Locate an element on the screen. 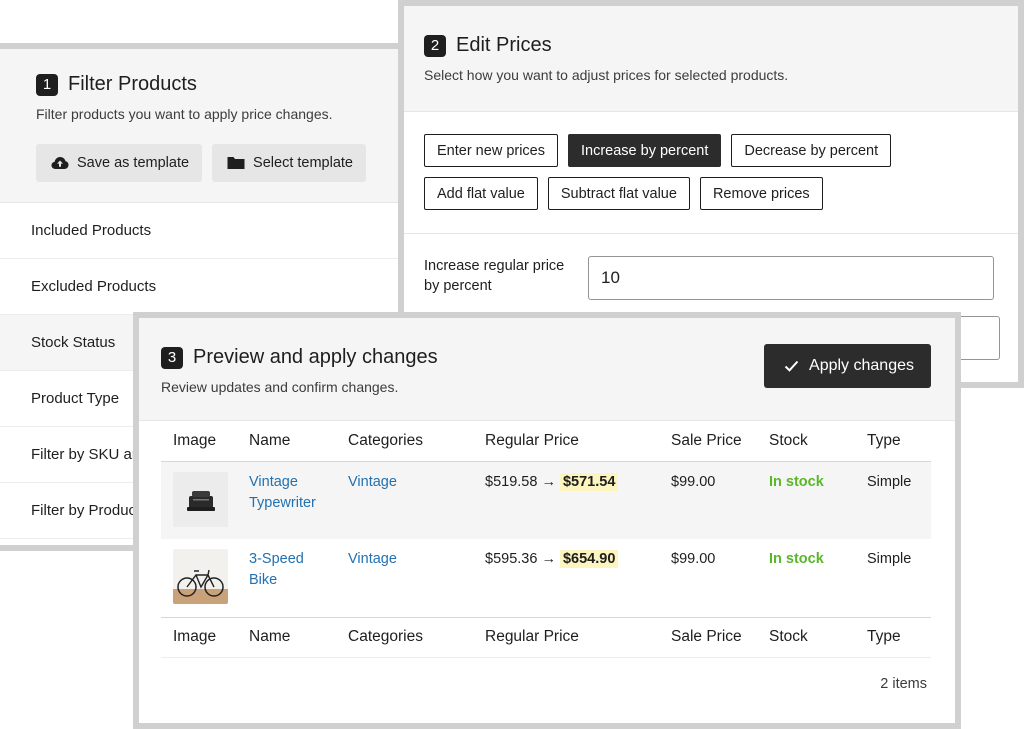 This screenshot has height=729, width=1024. filter-row-label: Included Products is located at coordinates (91, 230).